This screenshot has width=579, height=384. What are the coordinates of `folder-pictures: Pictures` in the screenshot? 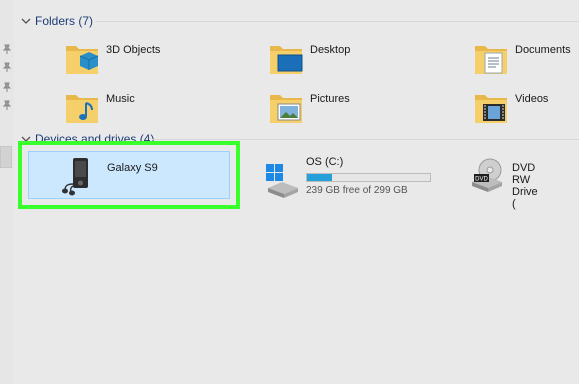 It's located at (309, 107).